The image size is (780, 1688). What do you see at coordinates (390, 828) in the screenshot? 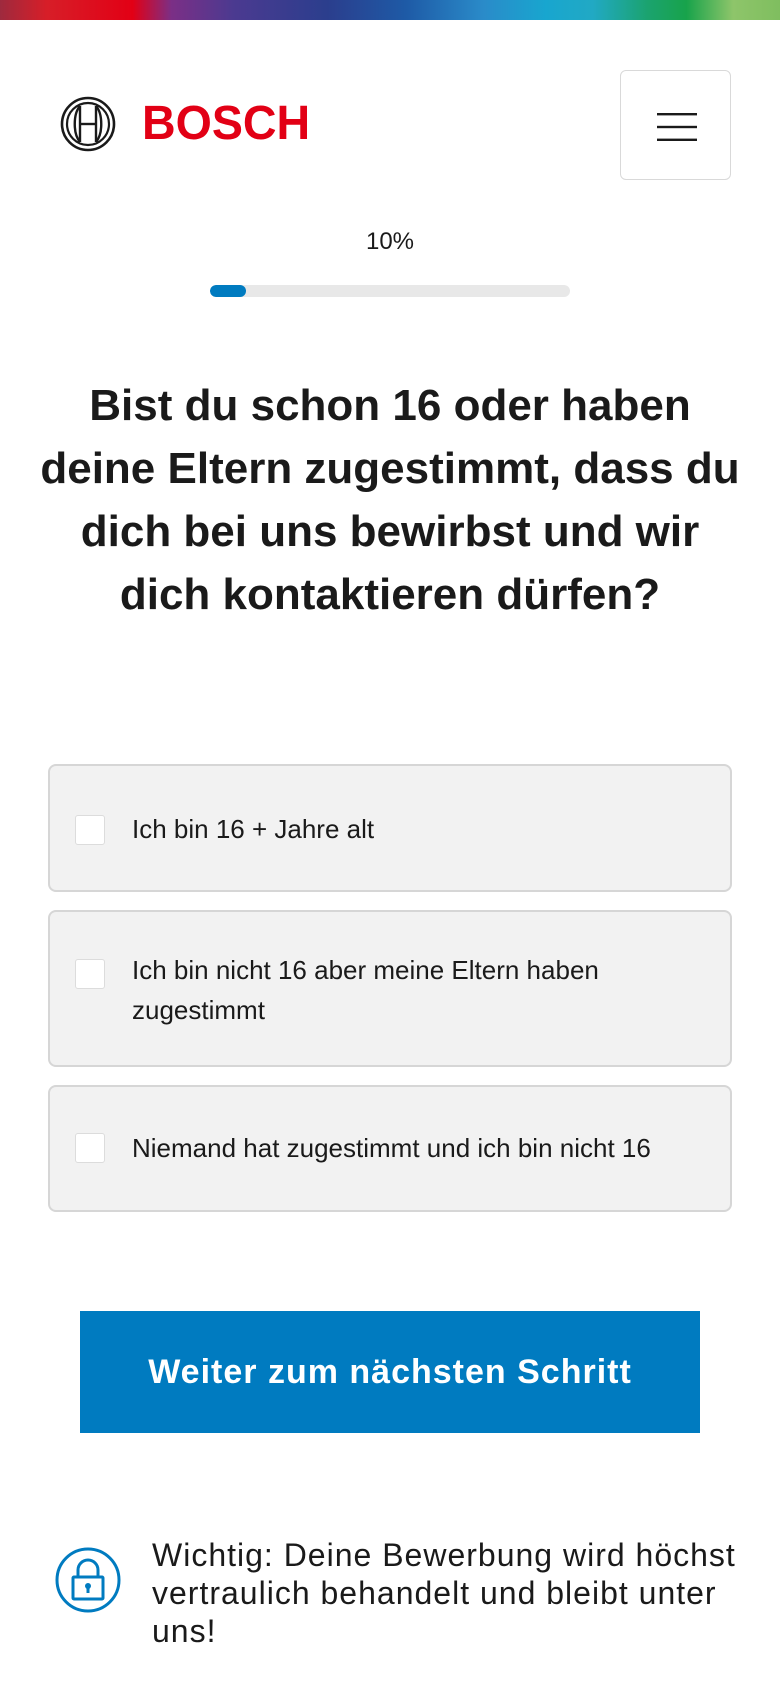
I see `option-16-plus: Ich bin 16 + Jahre alt` at bounding box center [390, 828].